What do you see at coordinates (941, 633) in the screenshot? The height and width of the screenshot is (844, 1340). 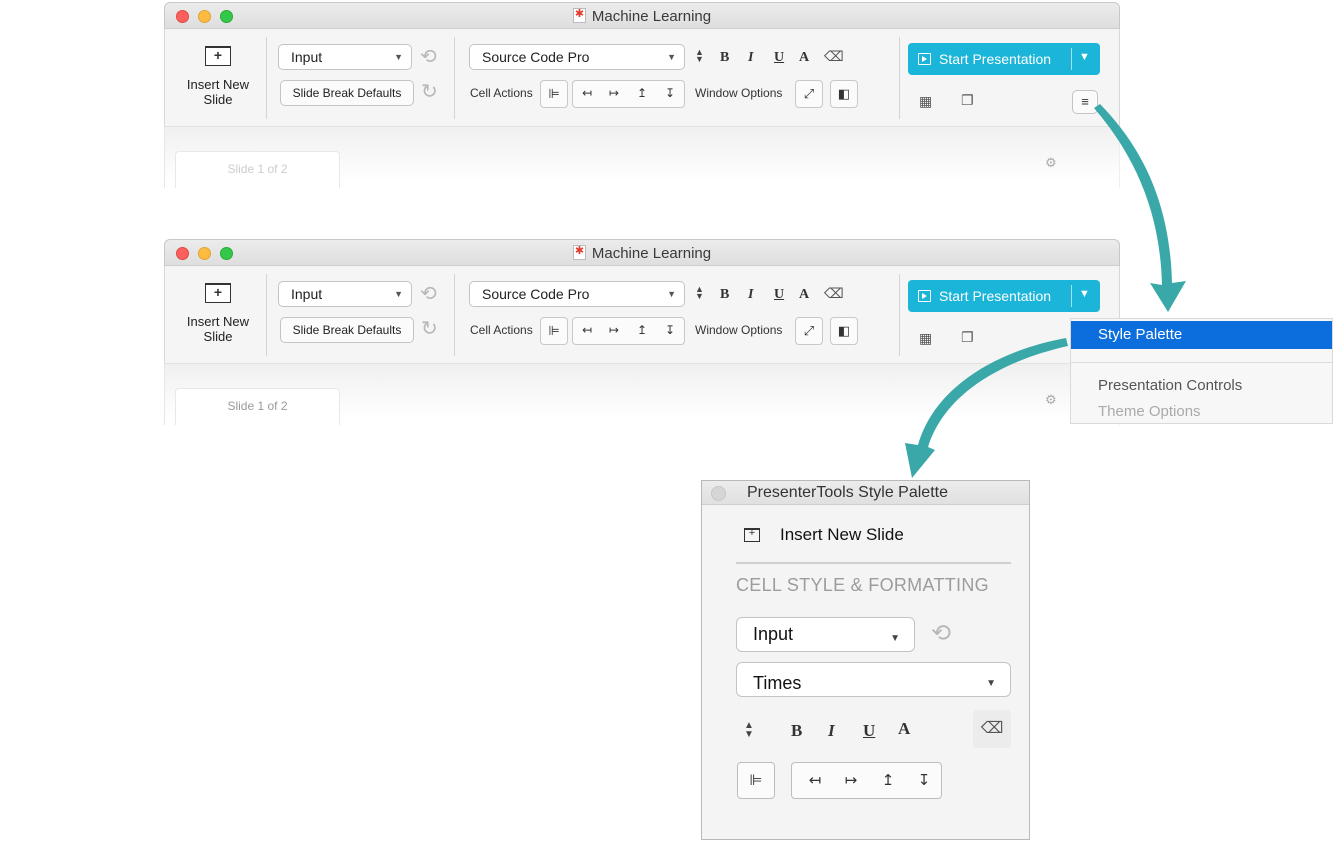 I see `restyle-icon: ⟲` at bounding box center [941, 633].